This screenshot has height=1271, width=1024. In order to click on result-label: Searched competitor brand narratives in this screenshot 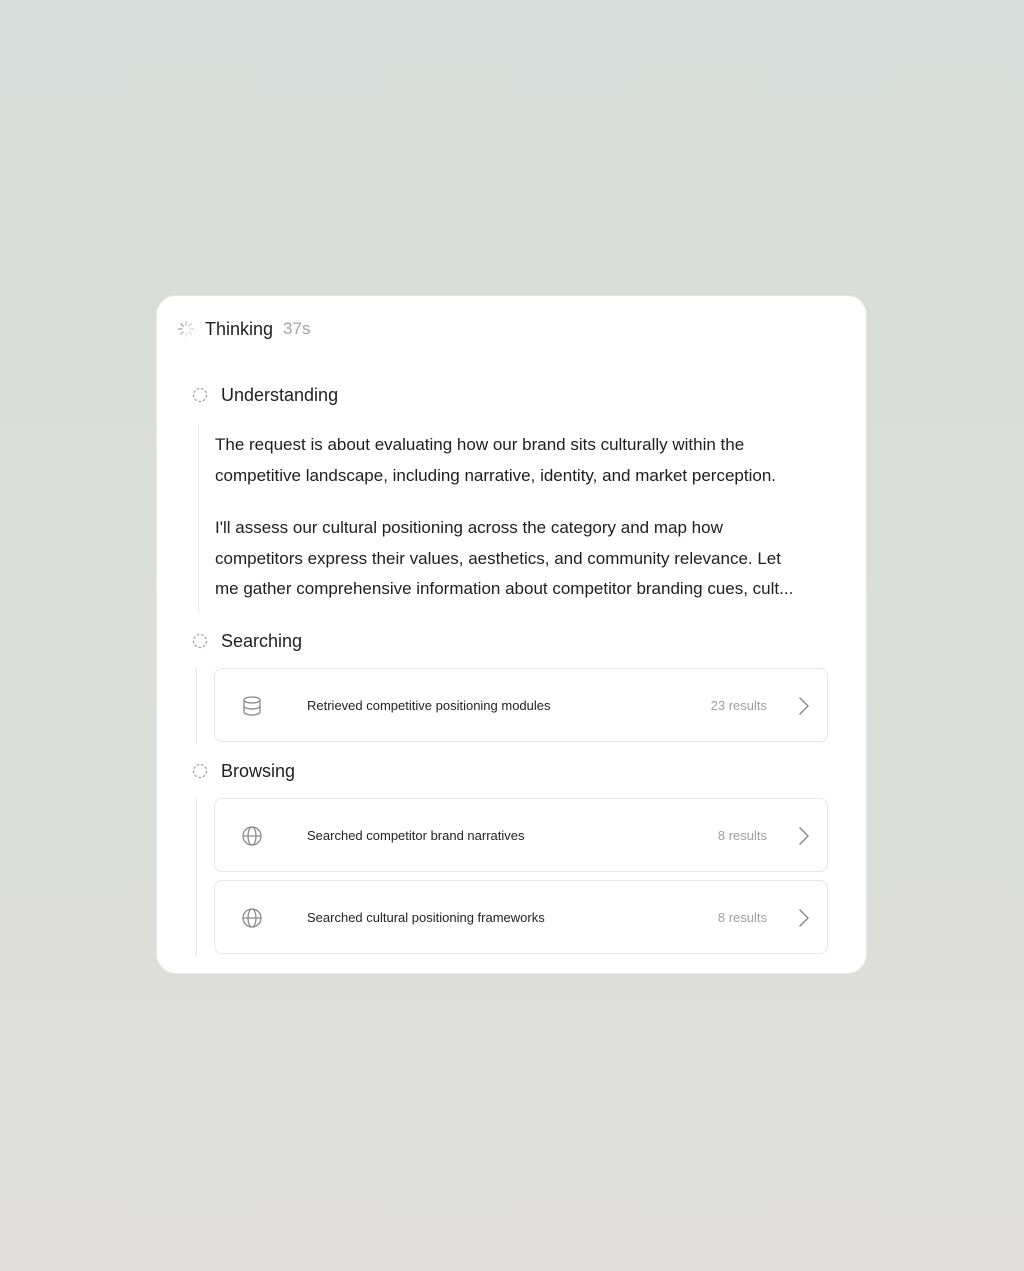, I will do `click(416, 835)`.